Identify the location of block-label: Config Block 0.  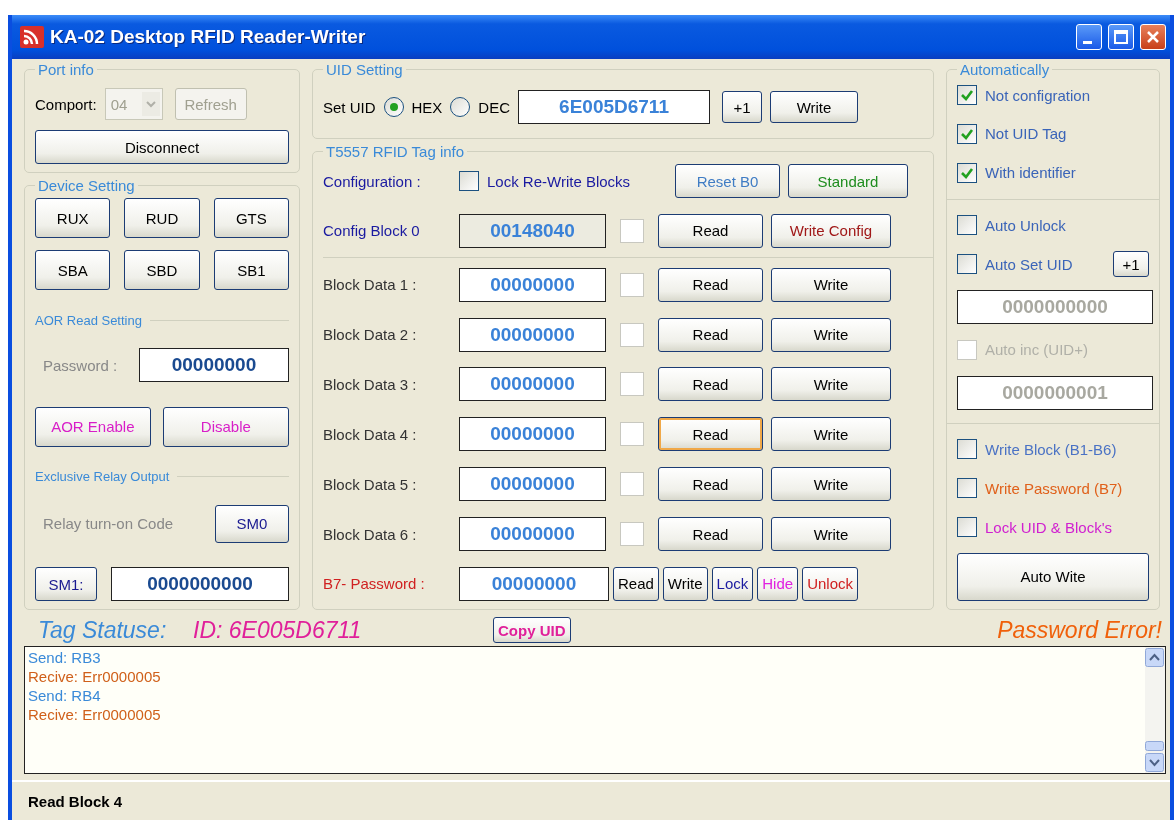
(372, 231).